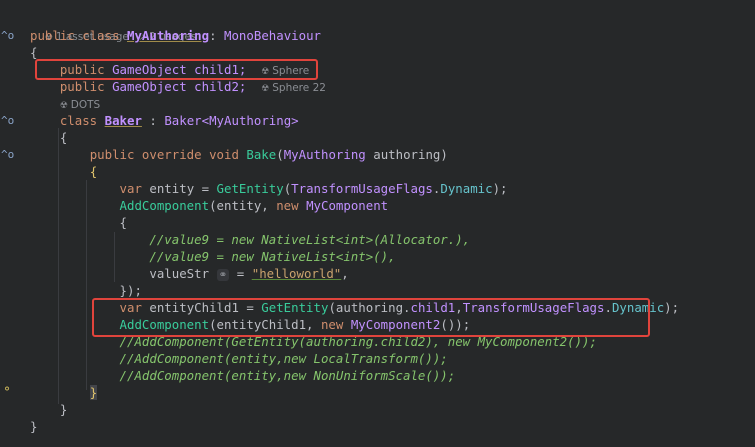  What do you see at coordinates (7, 389) in the screenshot?
I see `lightbulb-icon: ⚬` at bounding box center [7, 389].